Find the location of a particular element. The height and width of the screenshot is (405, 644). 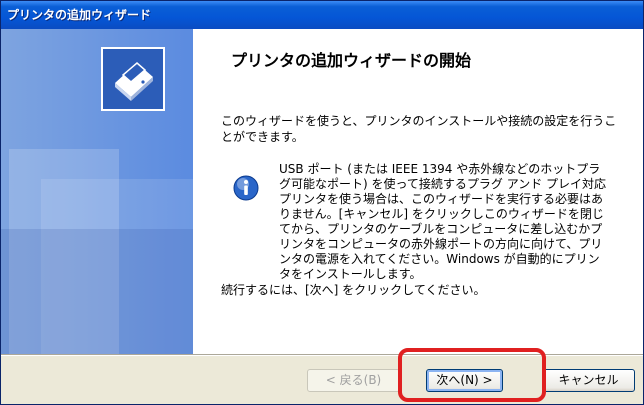

next-button-highlight is located at coordinates (472, 375).